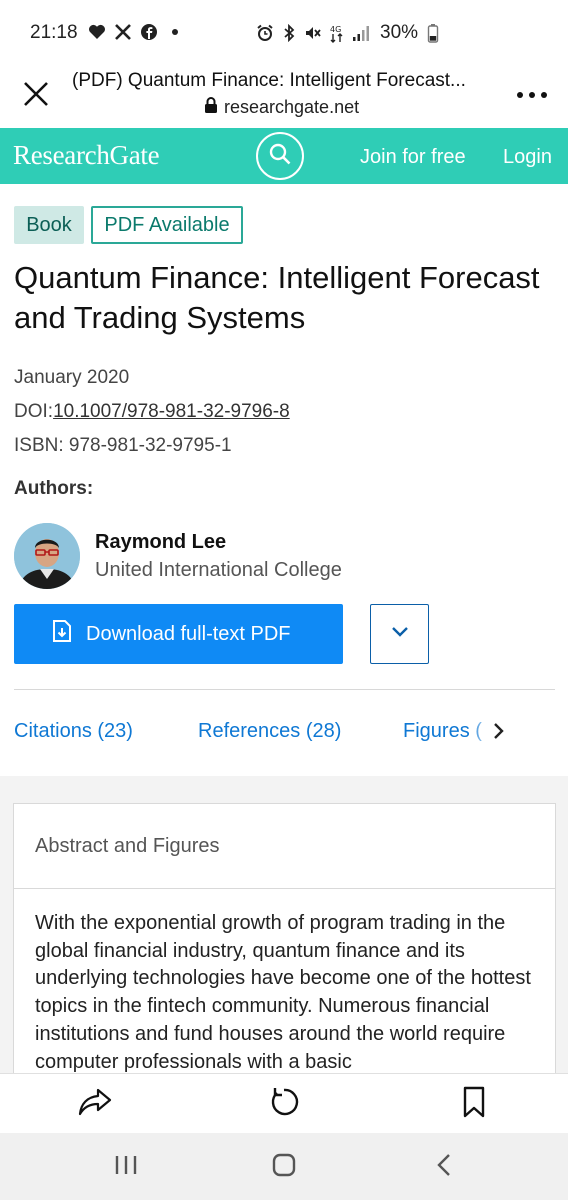 The width and height of the screenshot is (568, 1200). I want to click on bookmark-icon, so click(474, 1104).